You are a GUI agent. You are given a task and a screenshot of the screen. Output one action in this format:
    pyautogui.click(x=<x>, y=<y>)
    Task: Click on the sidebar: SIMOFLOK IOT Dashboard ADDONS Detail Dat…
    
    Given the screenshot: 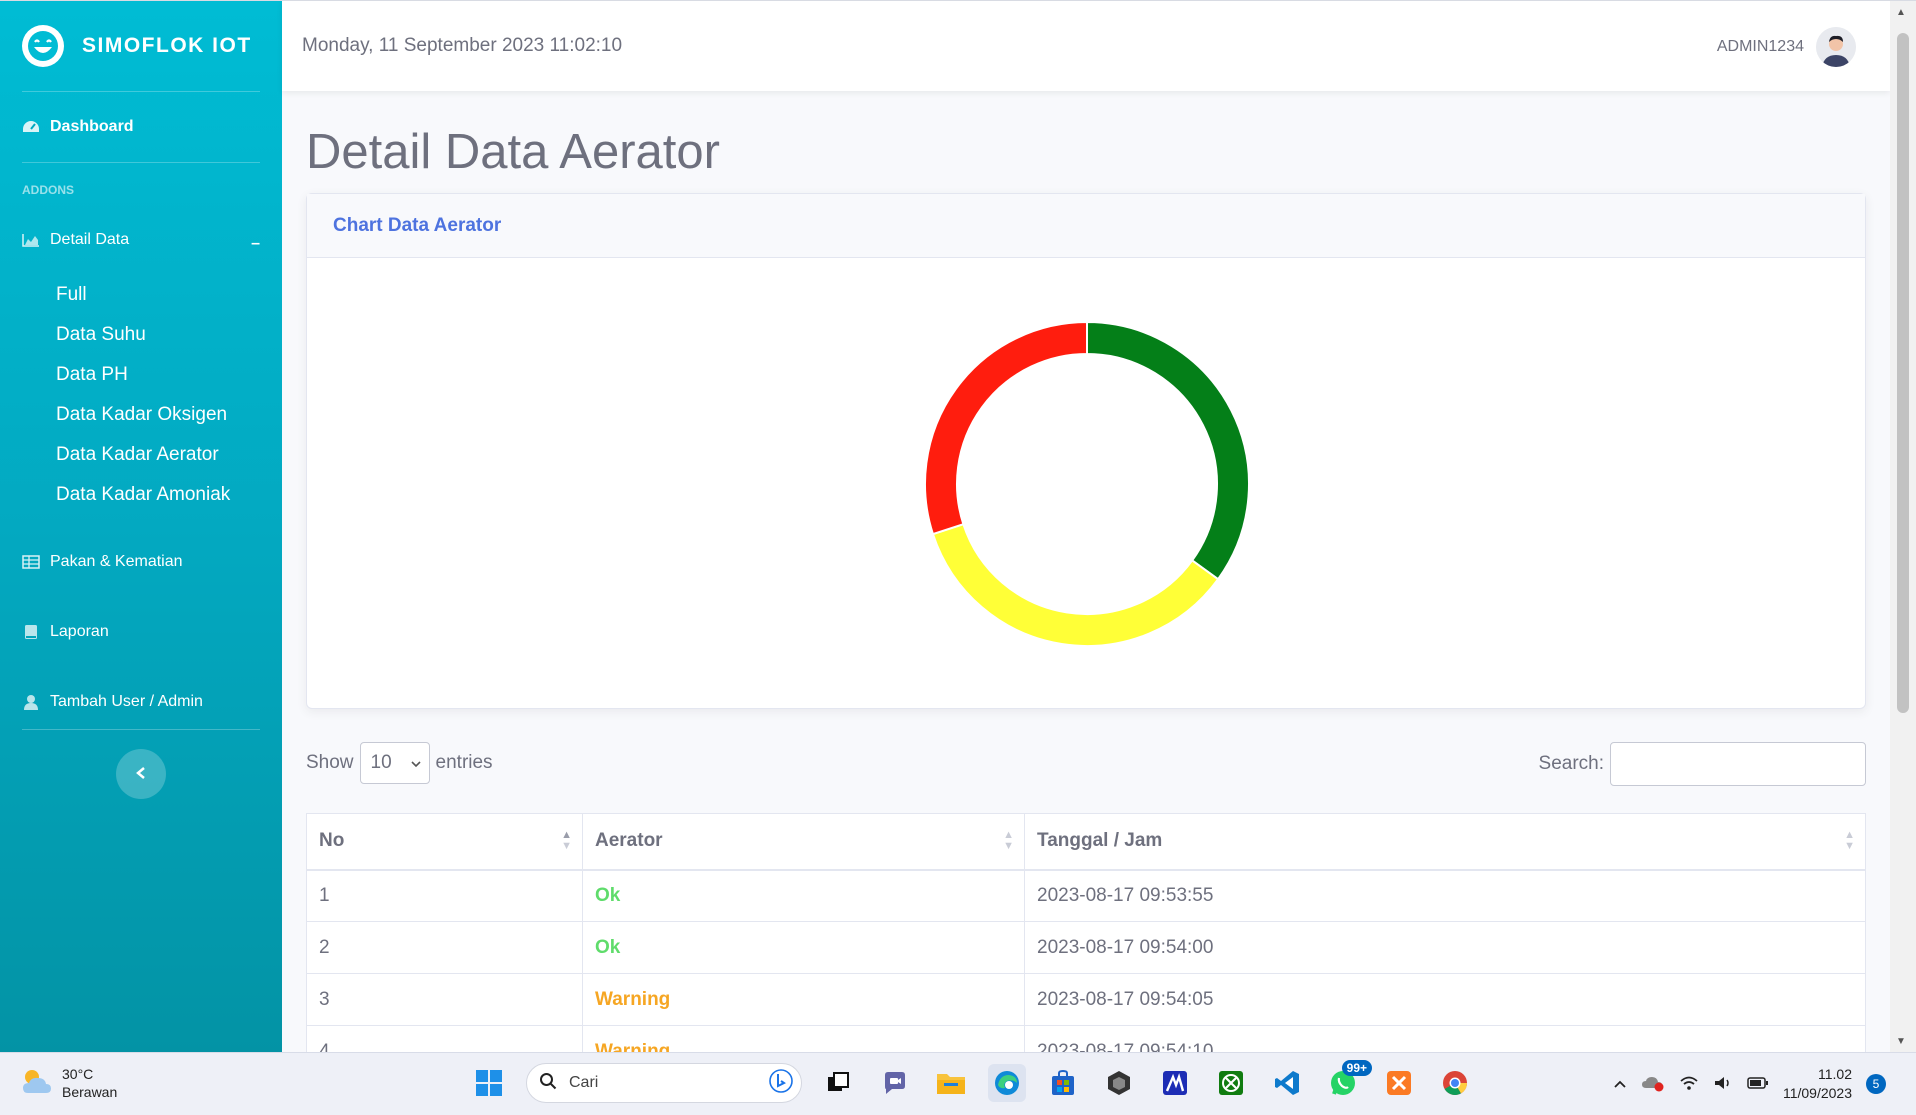 What is the action you would take?
    pyautogui.click(x=141, y=526)
    